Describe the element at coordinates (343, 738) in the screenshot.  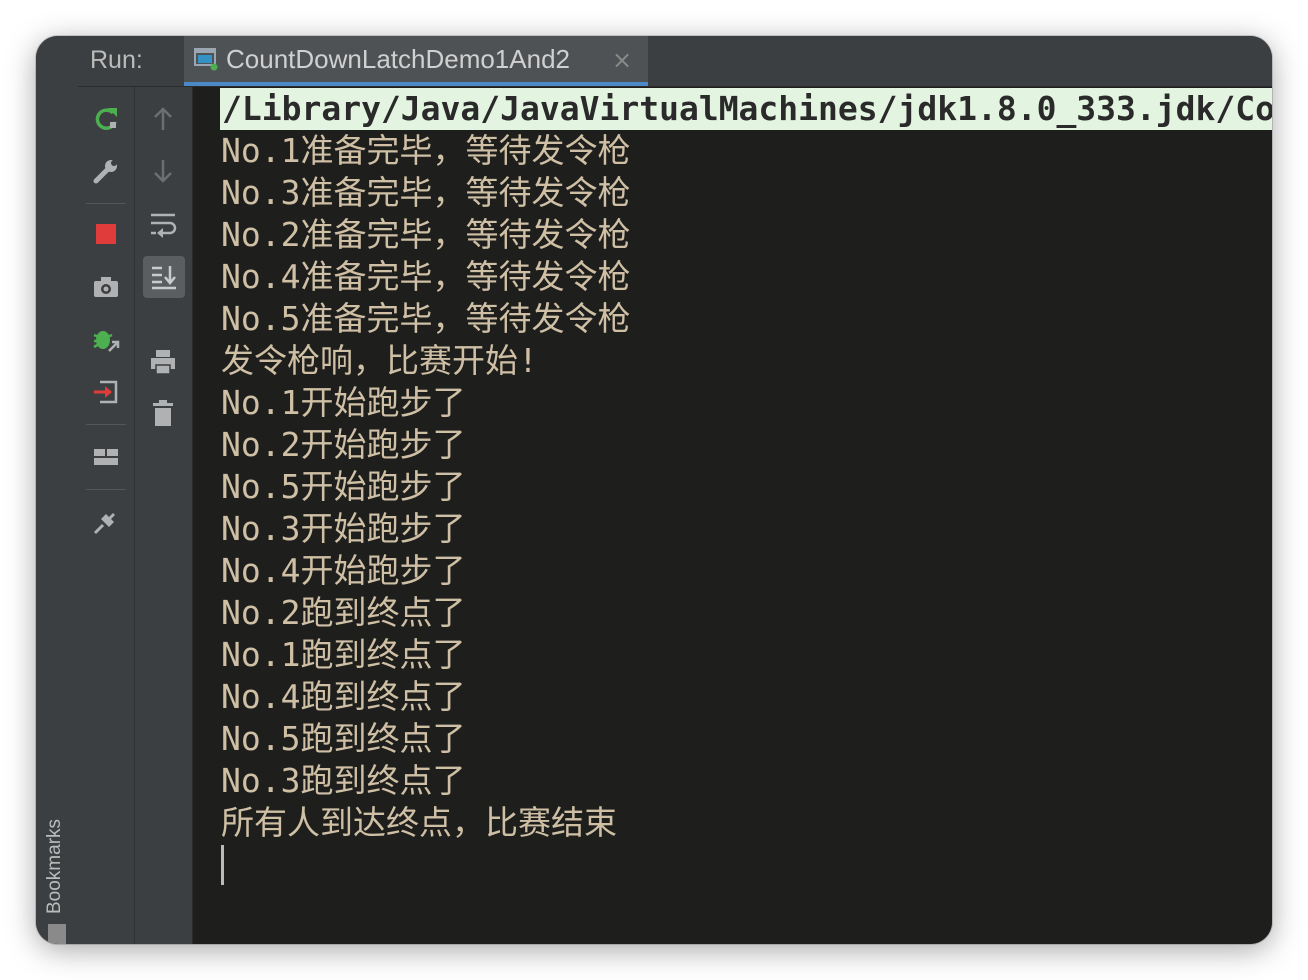
I see `console-line: No.5跑到终点了` at that location.